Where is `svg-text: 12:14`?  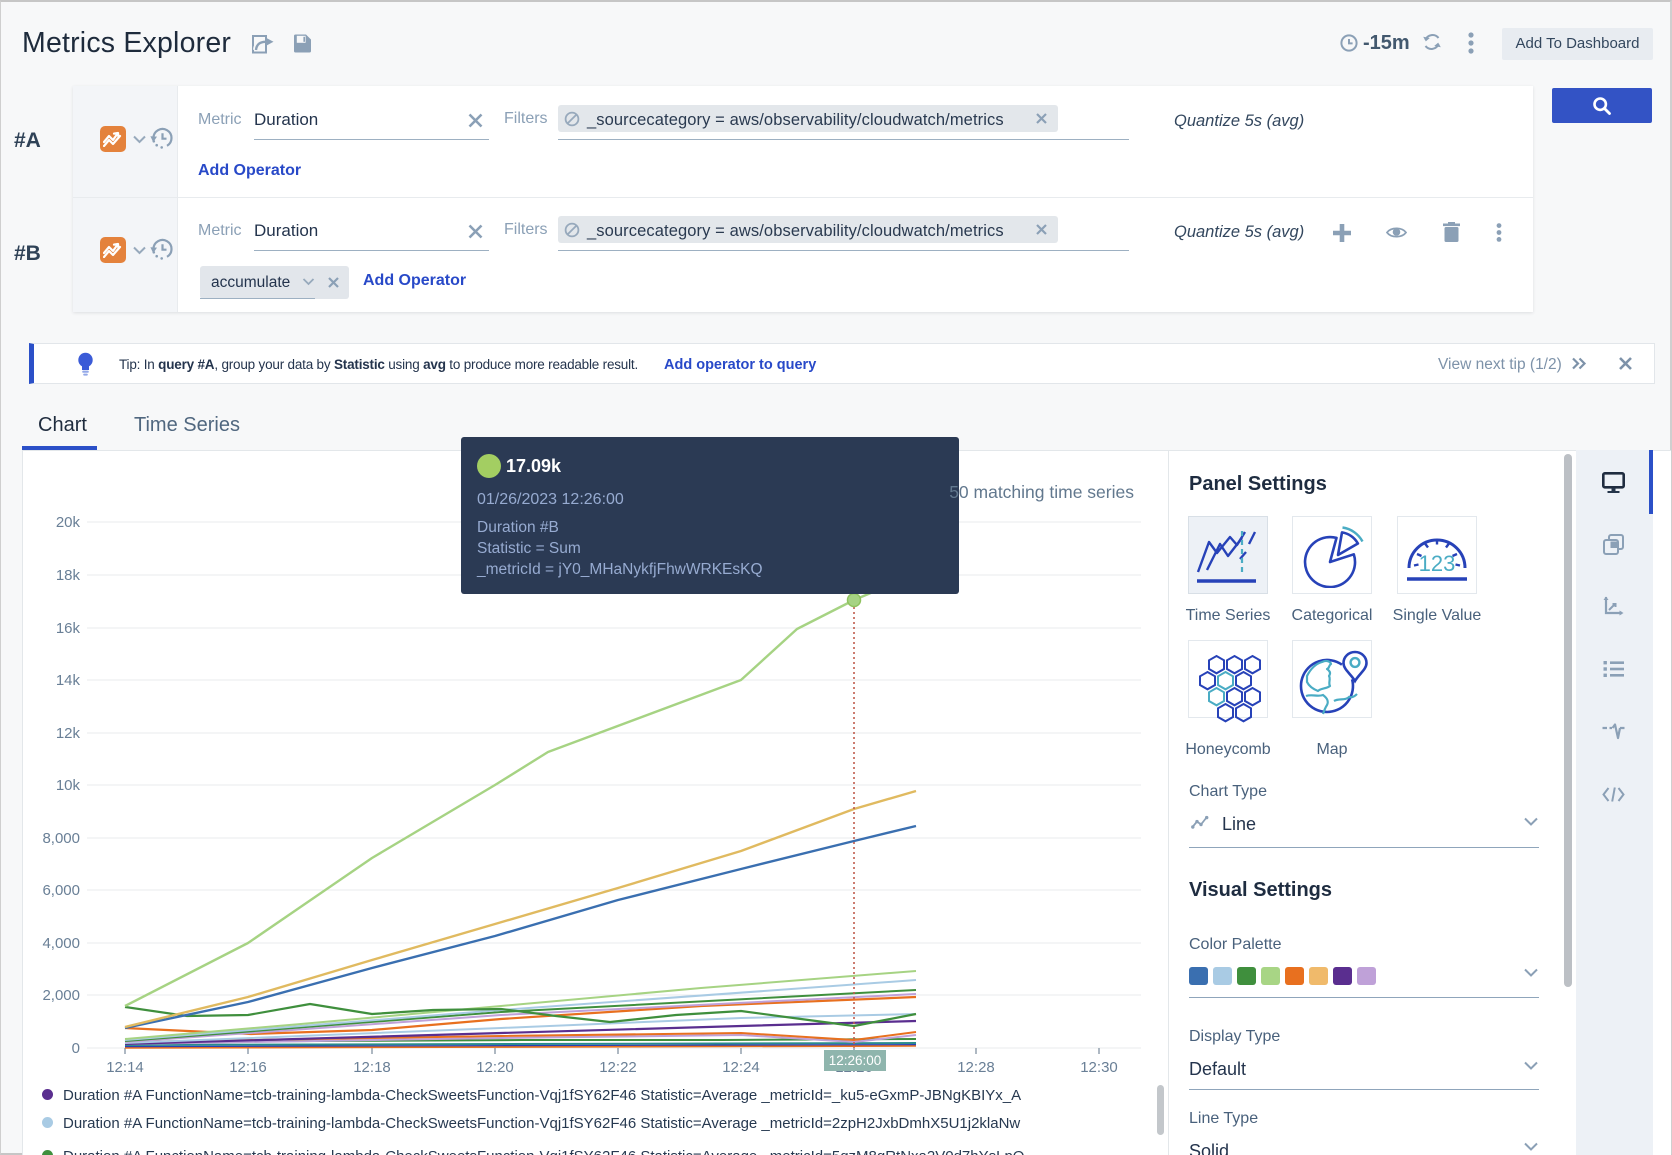 svg-text: 12:14 is located at coordinates (125, 1067).